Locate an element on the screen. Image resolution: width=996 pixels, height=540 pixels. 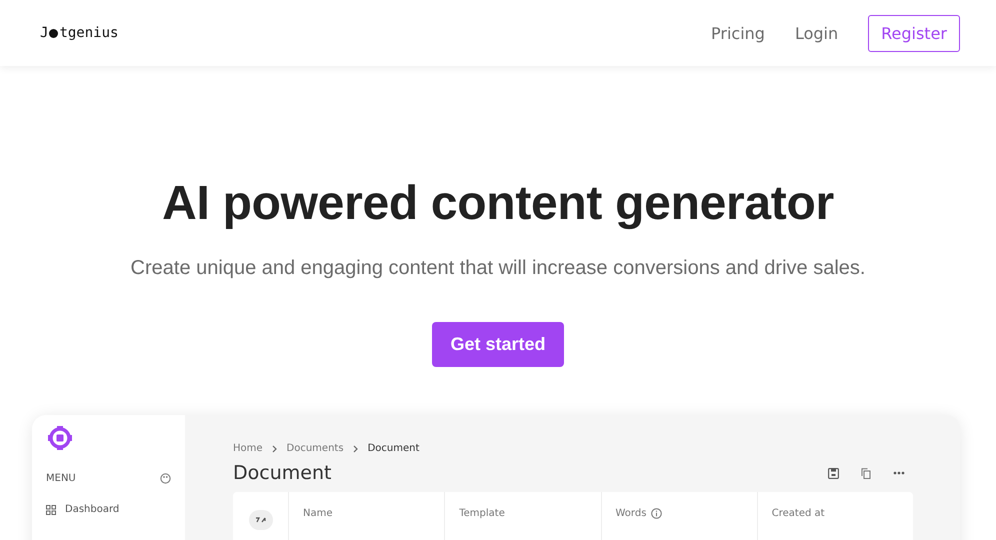
info-icon is located at coordinates (656, 513).